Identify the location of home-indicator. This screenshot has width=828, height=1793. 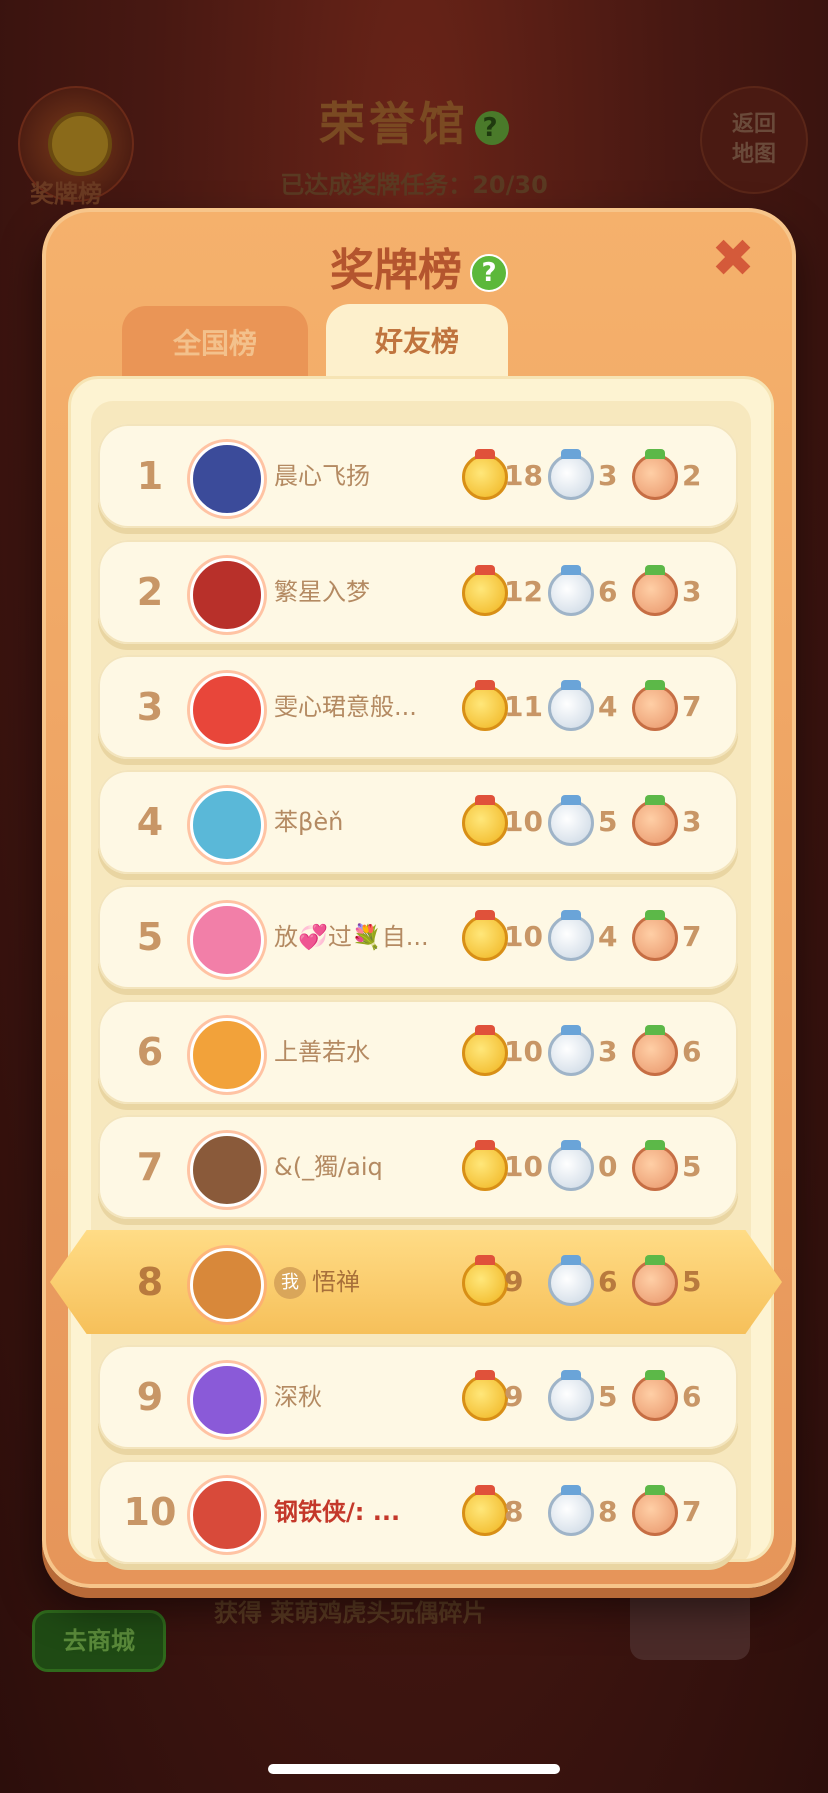
(414, 1769).